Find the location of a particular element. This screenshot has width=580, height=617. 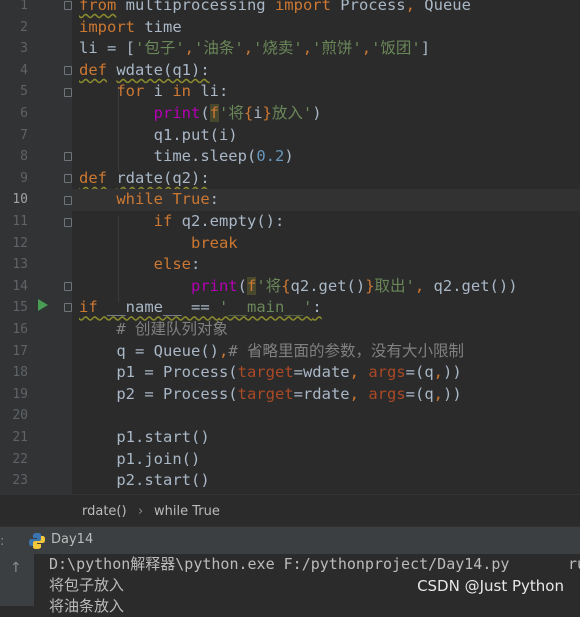

run-icon is located at coordinates (43, 305).